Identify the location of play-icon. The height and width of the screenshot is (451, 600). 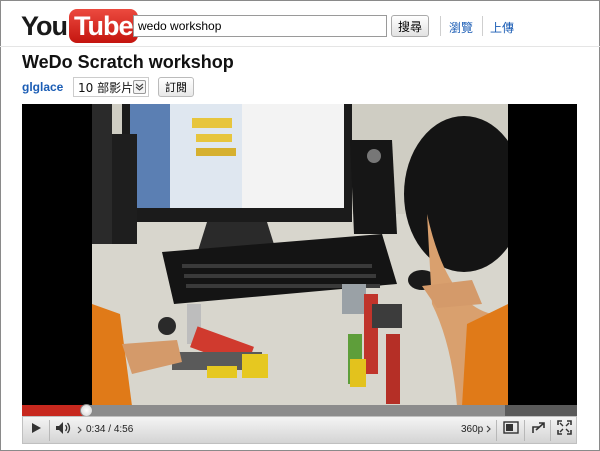
(36, 430).